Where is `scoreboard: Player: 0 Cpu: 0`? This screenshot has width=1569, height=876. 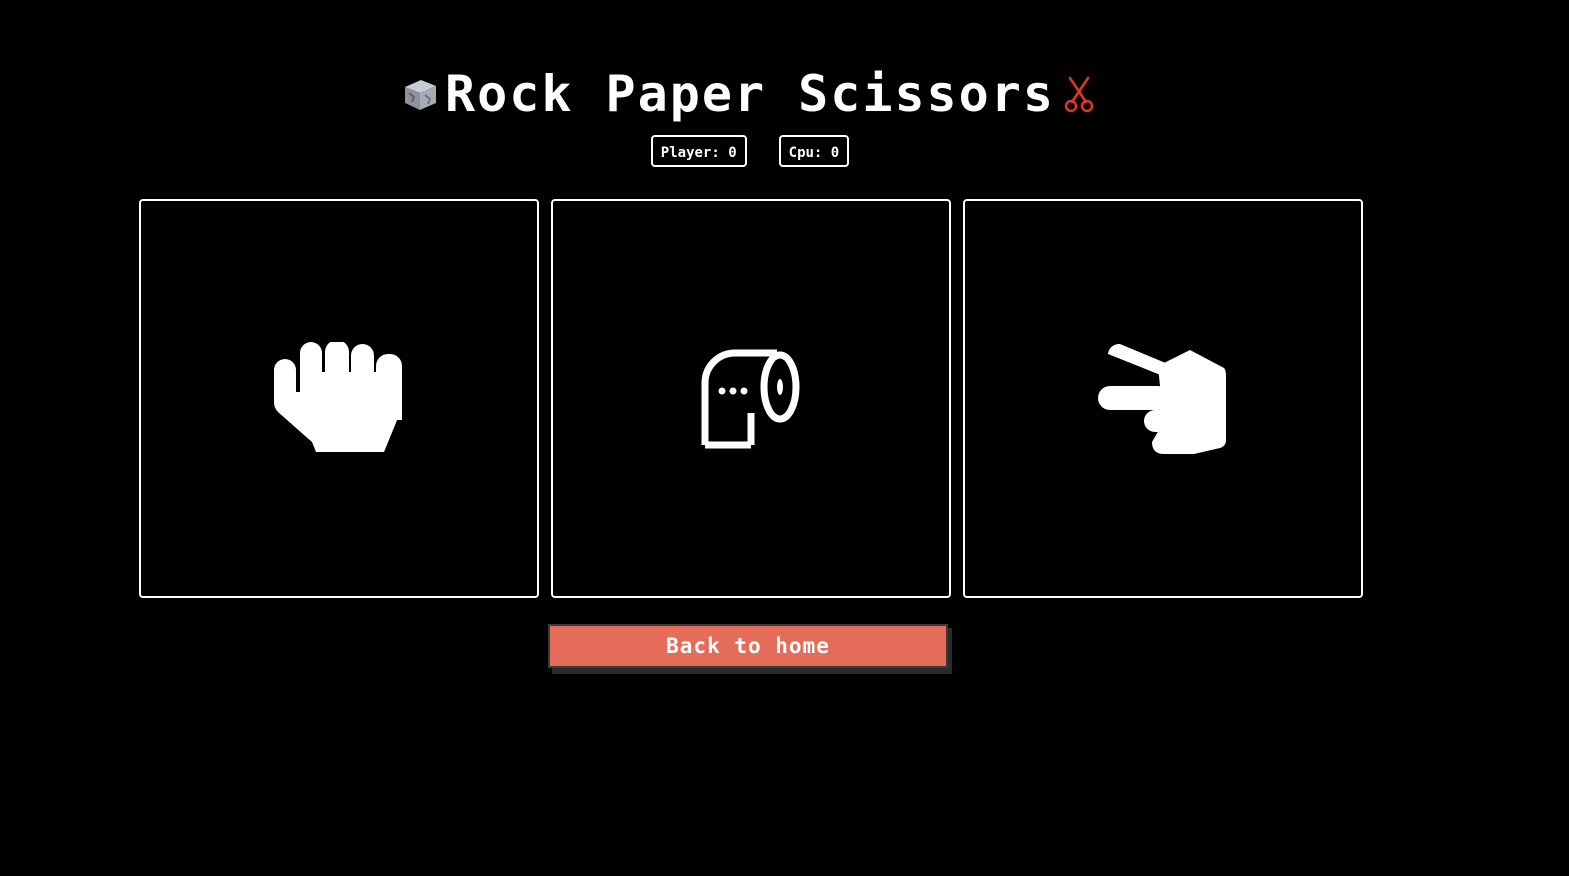 scoreboard: Player: 0 Cpu: 0 is located at coordinates (750, 151).